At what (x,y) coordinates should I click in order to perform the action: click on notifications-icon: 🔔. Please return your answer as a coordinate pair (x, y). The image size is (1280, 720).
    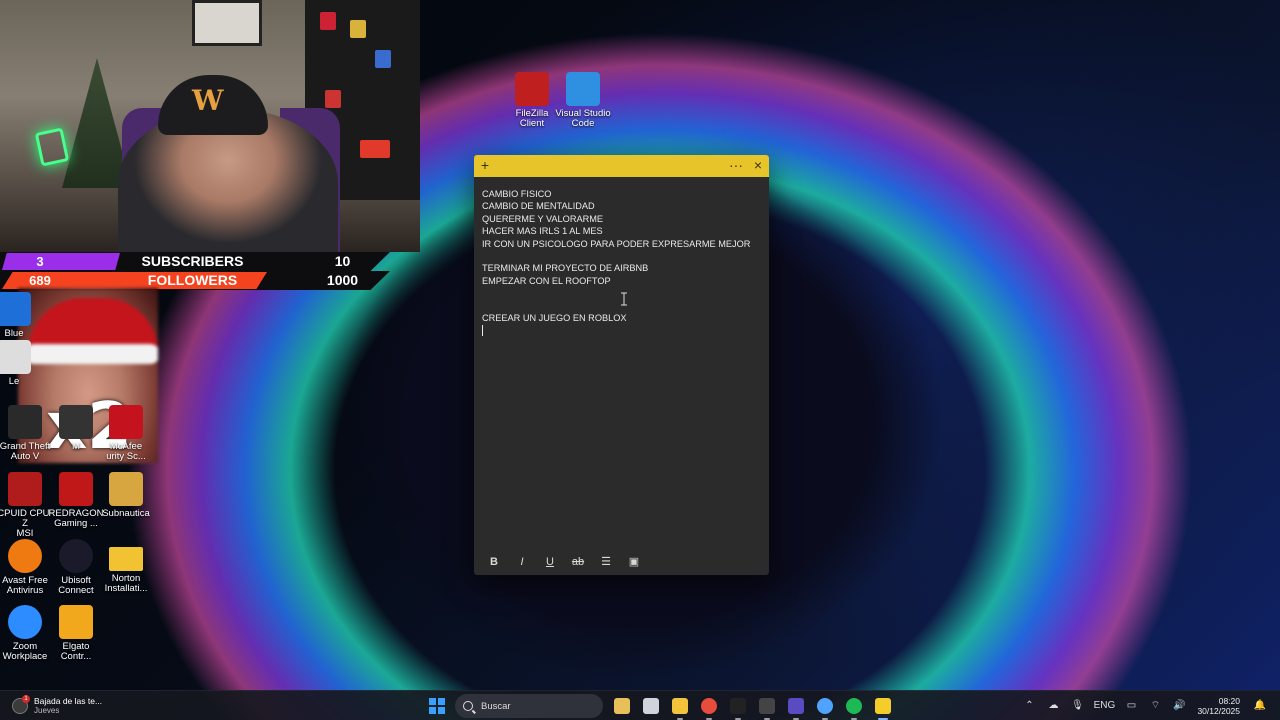
    Looking at the image, I should click on (1260, 706).